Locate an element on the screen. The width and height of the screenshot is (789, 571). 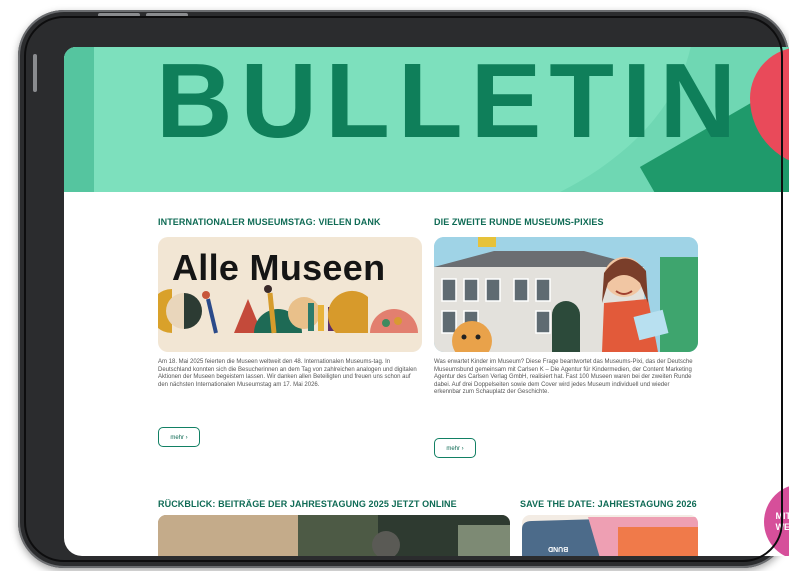
banner-title: BULLETIN is located at coordinates (450, 103).